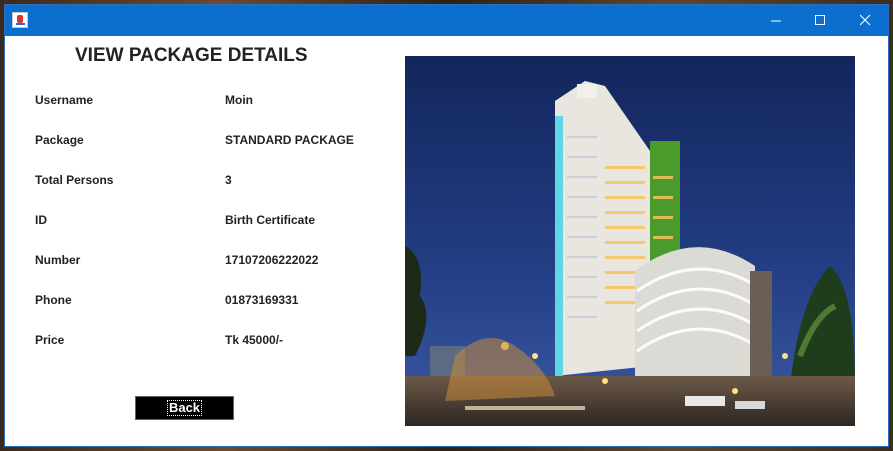  Describe the element at coordinates (272, 260) in the screenshot. I see `number-value: 17107206222022` at that location.